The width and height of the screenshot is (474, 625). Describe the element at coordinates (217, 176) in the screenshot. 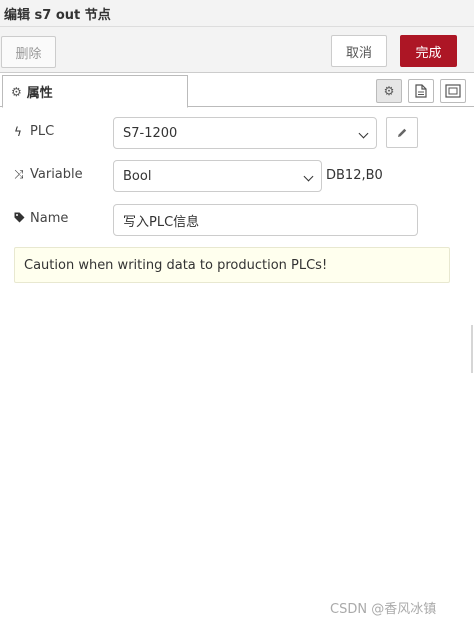

I see `variable-select: Bool` at that location.